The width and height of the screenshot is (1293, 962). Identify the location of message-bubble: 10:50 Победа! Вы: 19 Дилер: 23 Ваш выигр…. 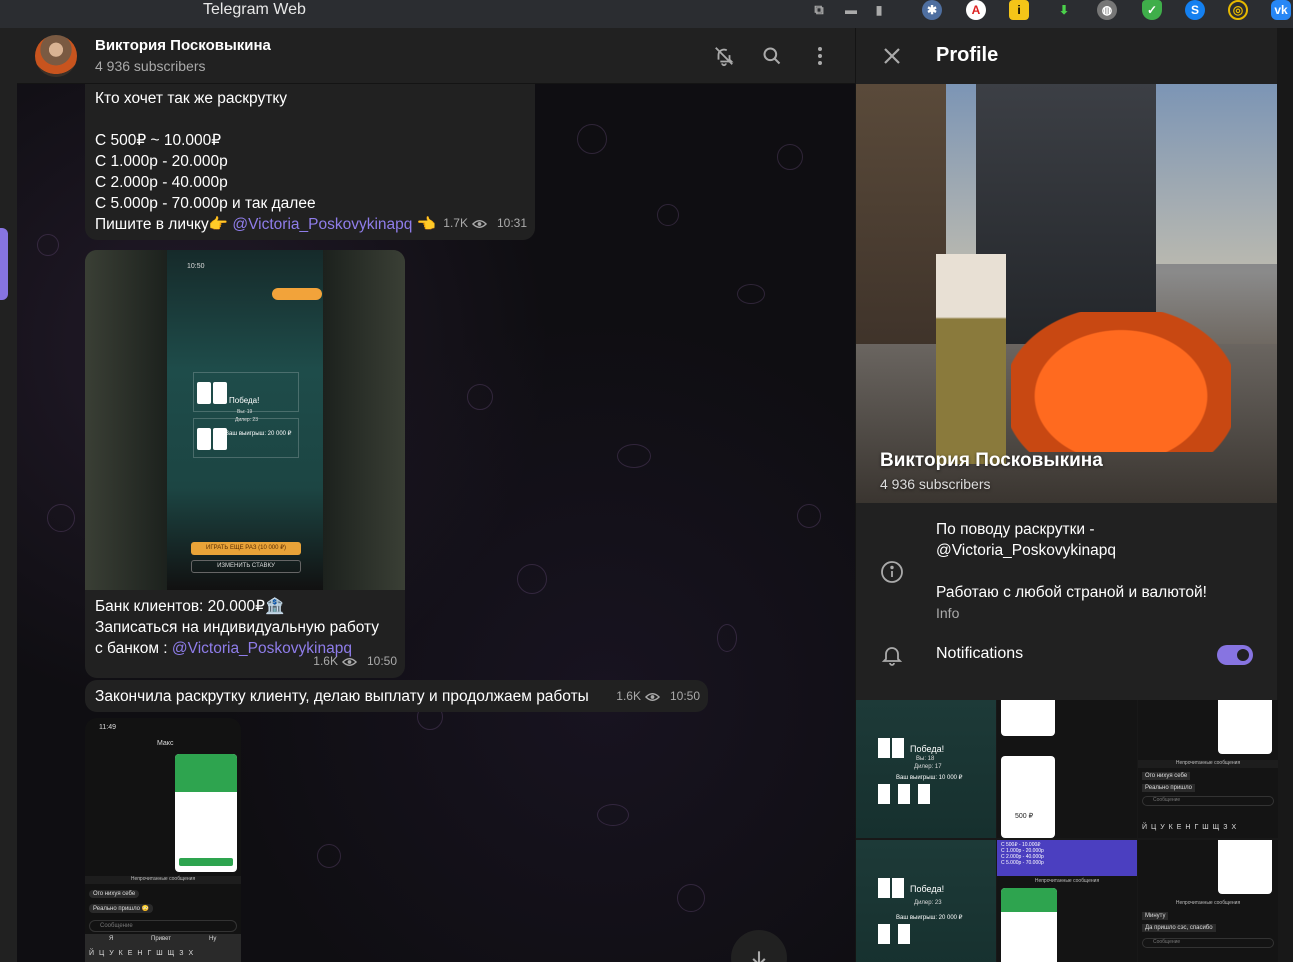
(245, 464).